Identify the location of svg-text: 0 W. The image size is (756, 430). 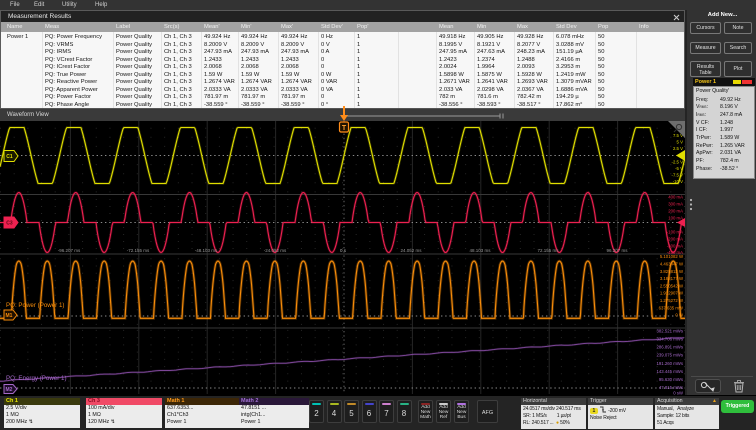
(679, 315).